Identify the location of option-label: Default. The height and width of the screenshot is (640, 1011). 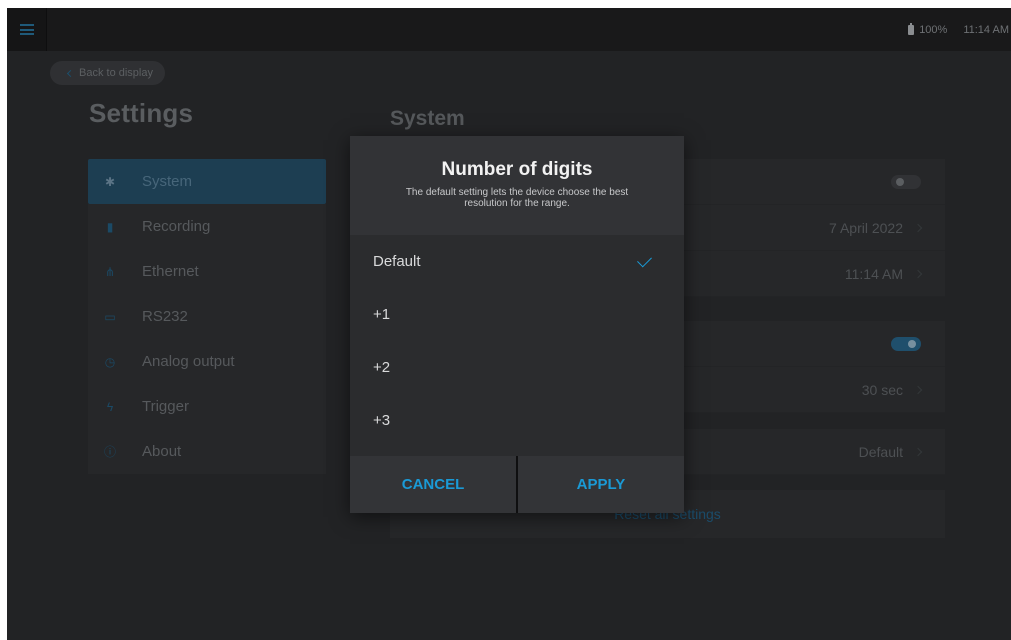
(397, 261).